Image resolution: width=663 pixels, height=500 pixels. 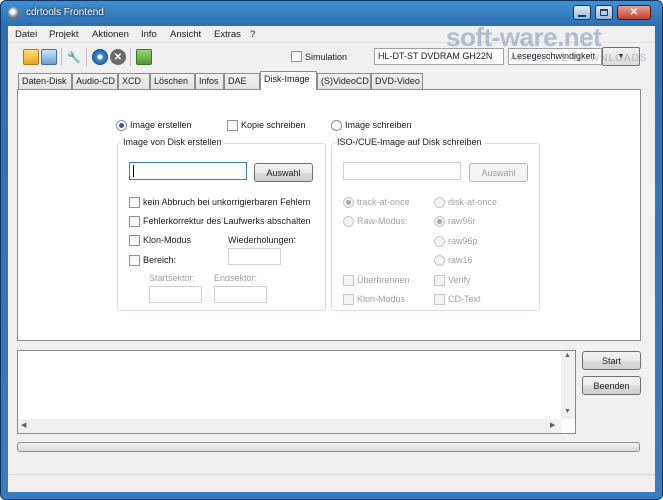 What do you see at coordinates (463, 241) in the screenshot?
I see `raw96p-label: raw96p` at bounding box center [463, 241].